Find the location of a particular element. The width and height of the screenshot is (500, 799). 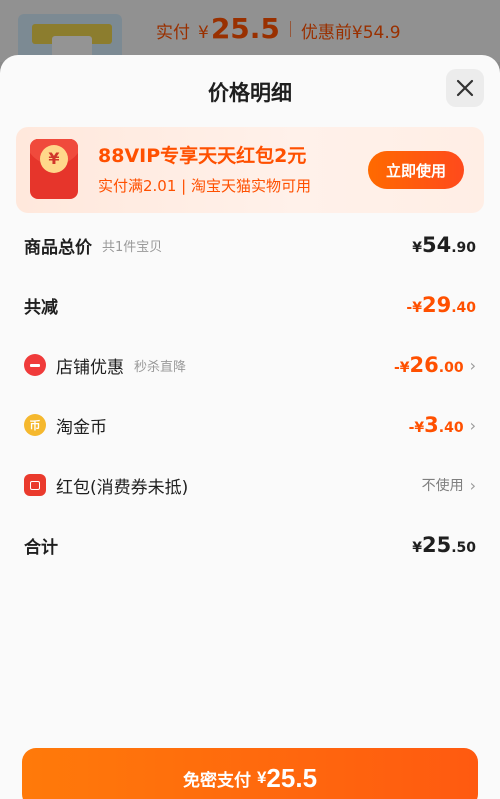

sum-dec: .50 is located at coordinates (463, 548).